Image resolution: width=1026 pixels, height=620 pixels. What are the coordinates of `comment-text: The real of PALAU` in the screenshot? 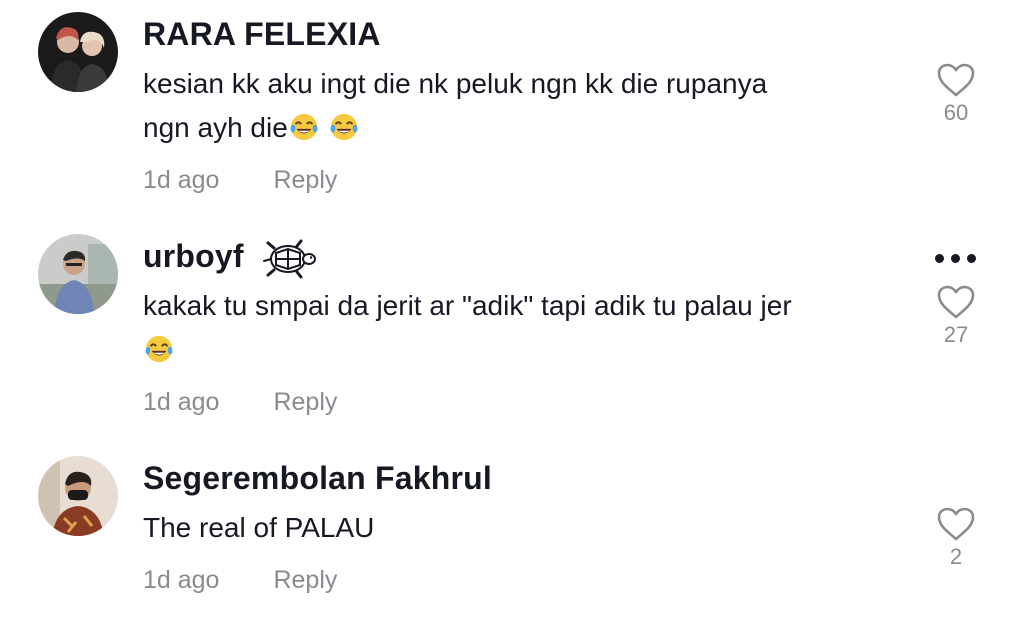 It's located at (523, 528).